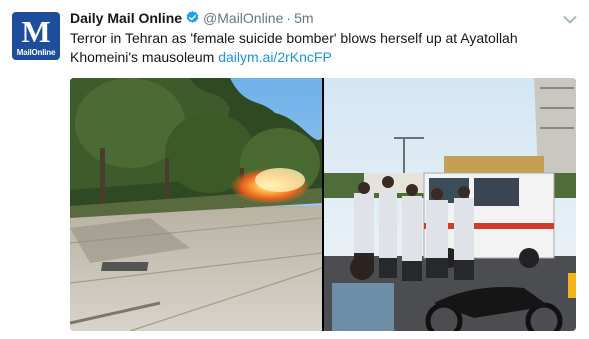 This screenshot has width=589, height=339. What do you see at coordinates (275, 57) in the screenshot?
I see `tweet-link: dailym.ai/2rKncFP` at bounding box center [275, 57].